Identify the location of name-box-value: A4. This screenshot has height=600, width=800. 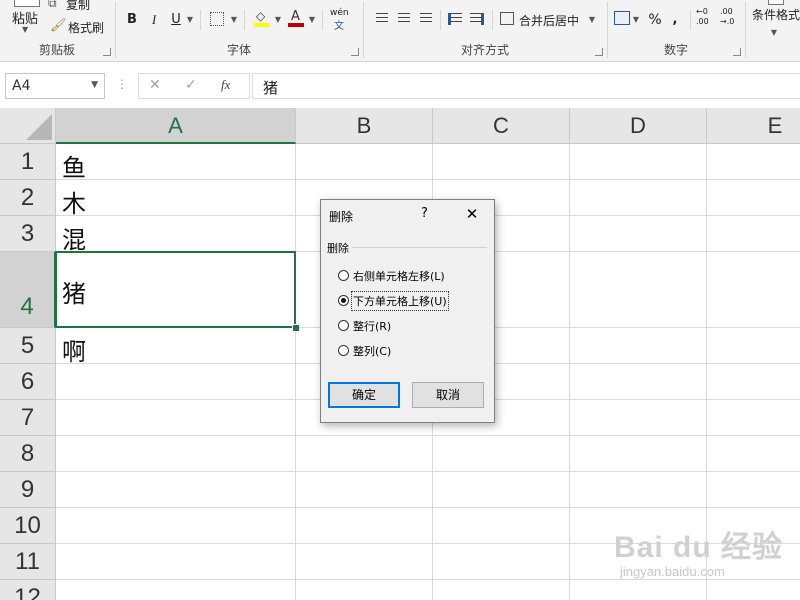
(21, 86).